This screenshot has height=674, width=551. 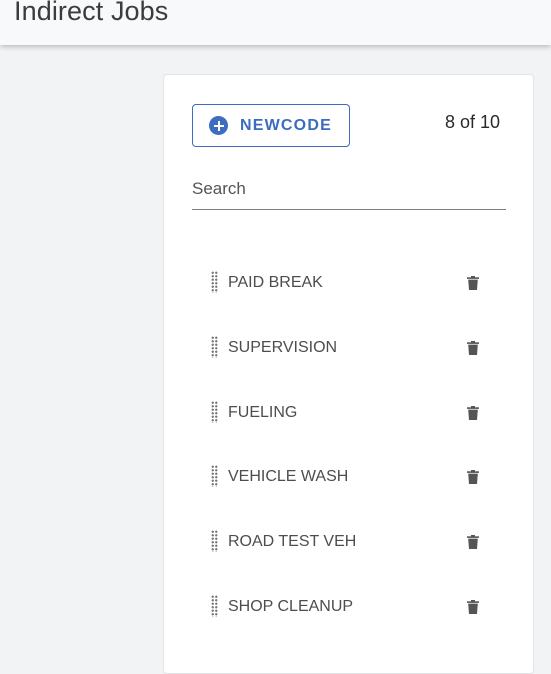 What do you see at coordinates (286, 125) in the screenshot?
I see `new-code-button-label: NEWCODE` at bounding box center [286, 125].